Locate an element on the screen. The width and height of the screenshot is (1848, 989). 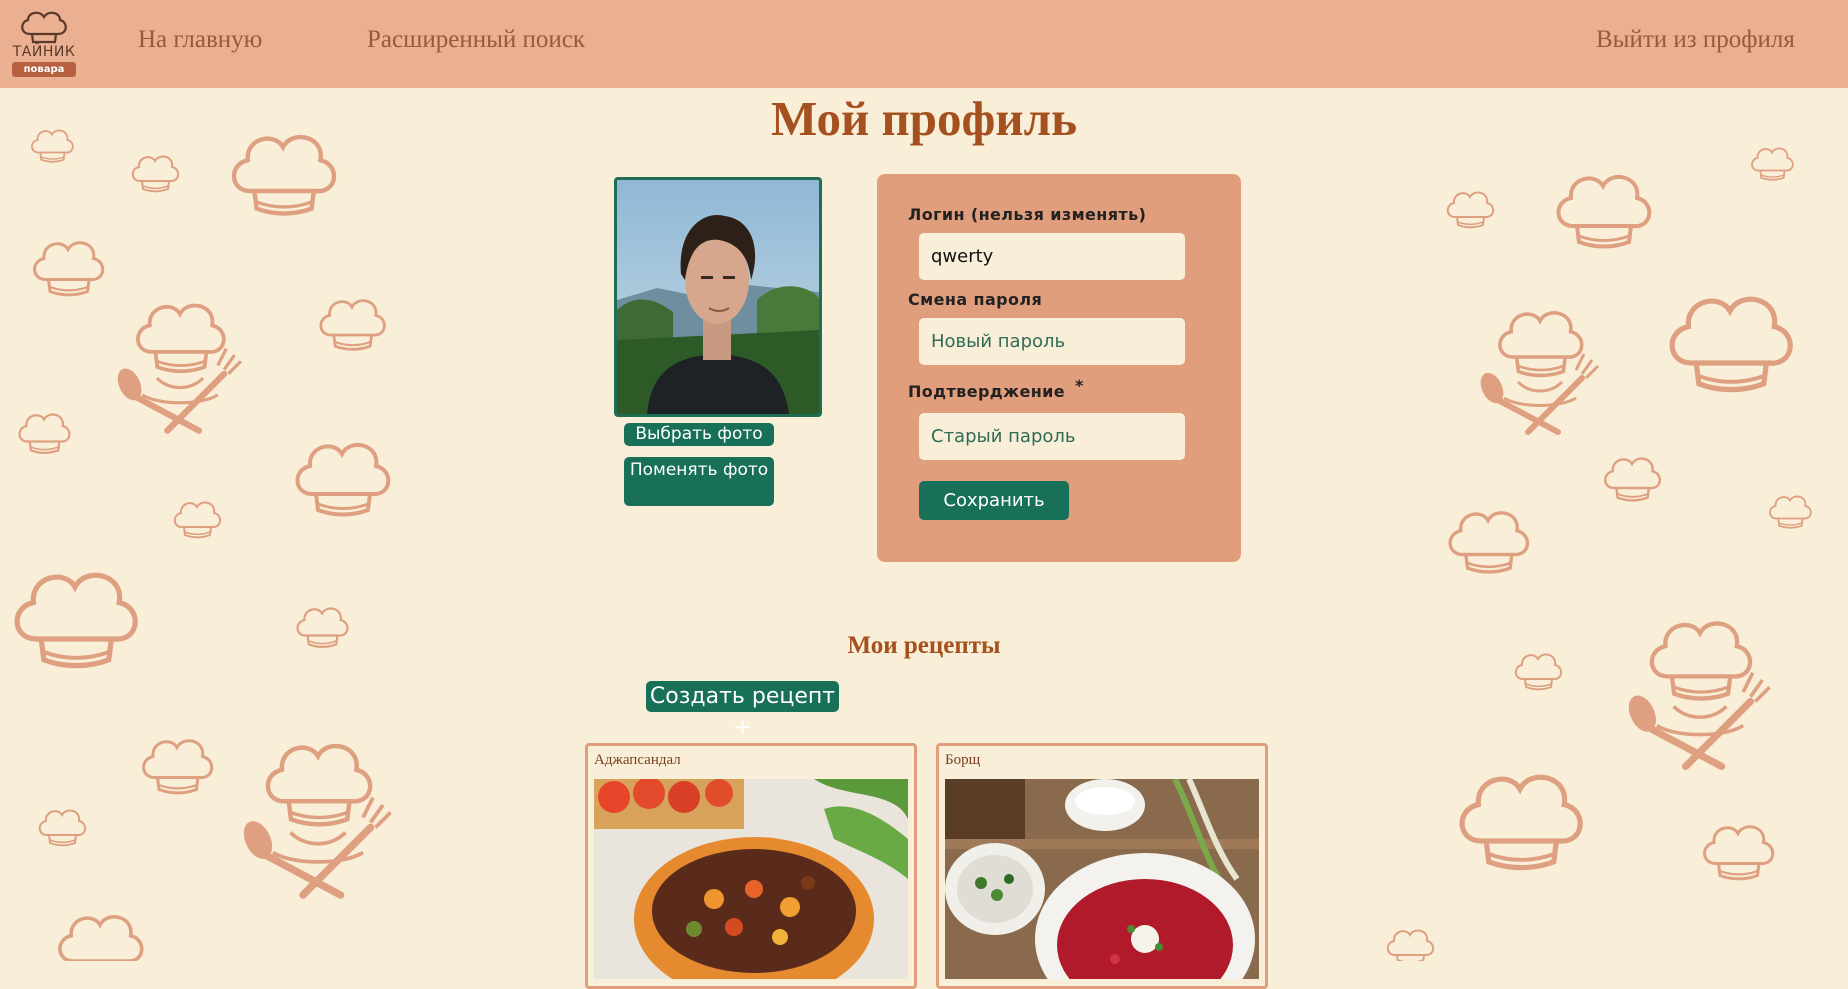
site-logo: ТАЙНИК повара is located at coordinates (44, 44).